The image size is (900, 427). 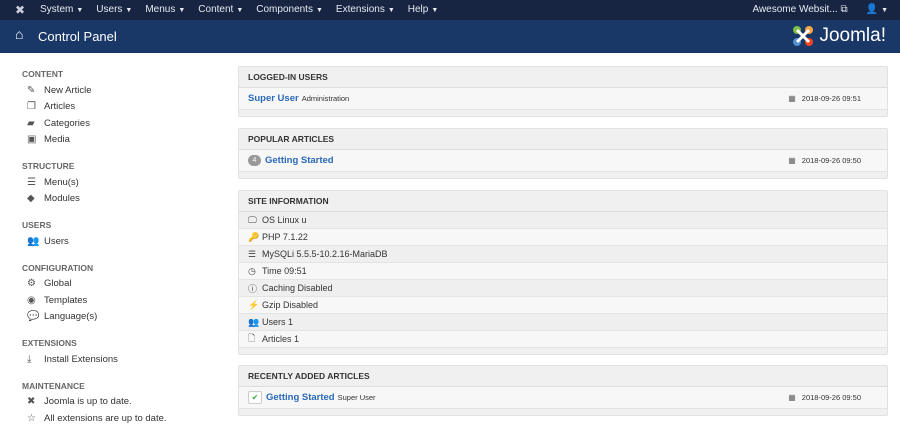 I want to click on menu-label: Content, so click(x=216, y=9).